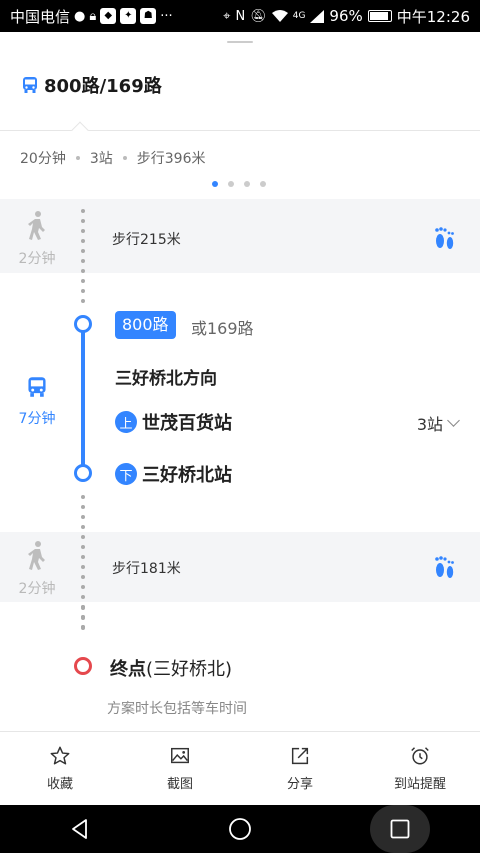 Image resolution: width=480 pixels, height=853 pixels. I want to click on route-name: 800路/169路, so click(103, 86).